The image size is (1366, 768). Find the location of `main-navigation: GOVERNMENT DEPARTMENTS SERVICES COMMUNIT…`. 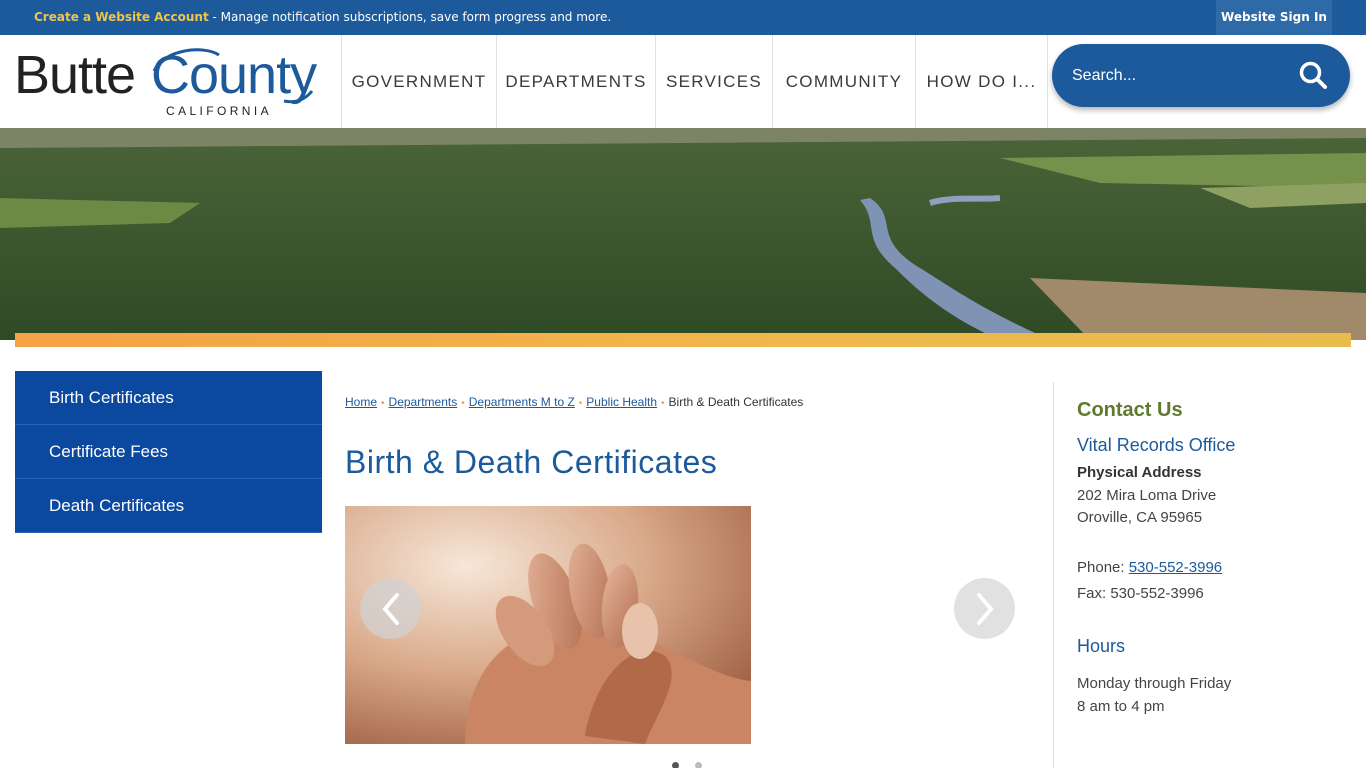

main-navigation: GOVERNMENT DEPARTMENTS SERVICES COMMUNIT… is located at coordinates (694, 81).